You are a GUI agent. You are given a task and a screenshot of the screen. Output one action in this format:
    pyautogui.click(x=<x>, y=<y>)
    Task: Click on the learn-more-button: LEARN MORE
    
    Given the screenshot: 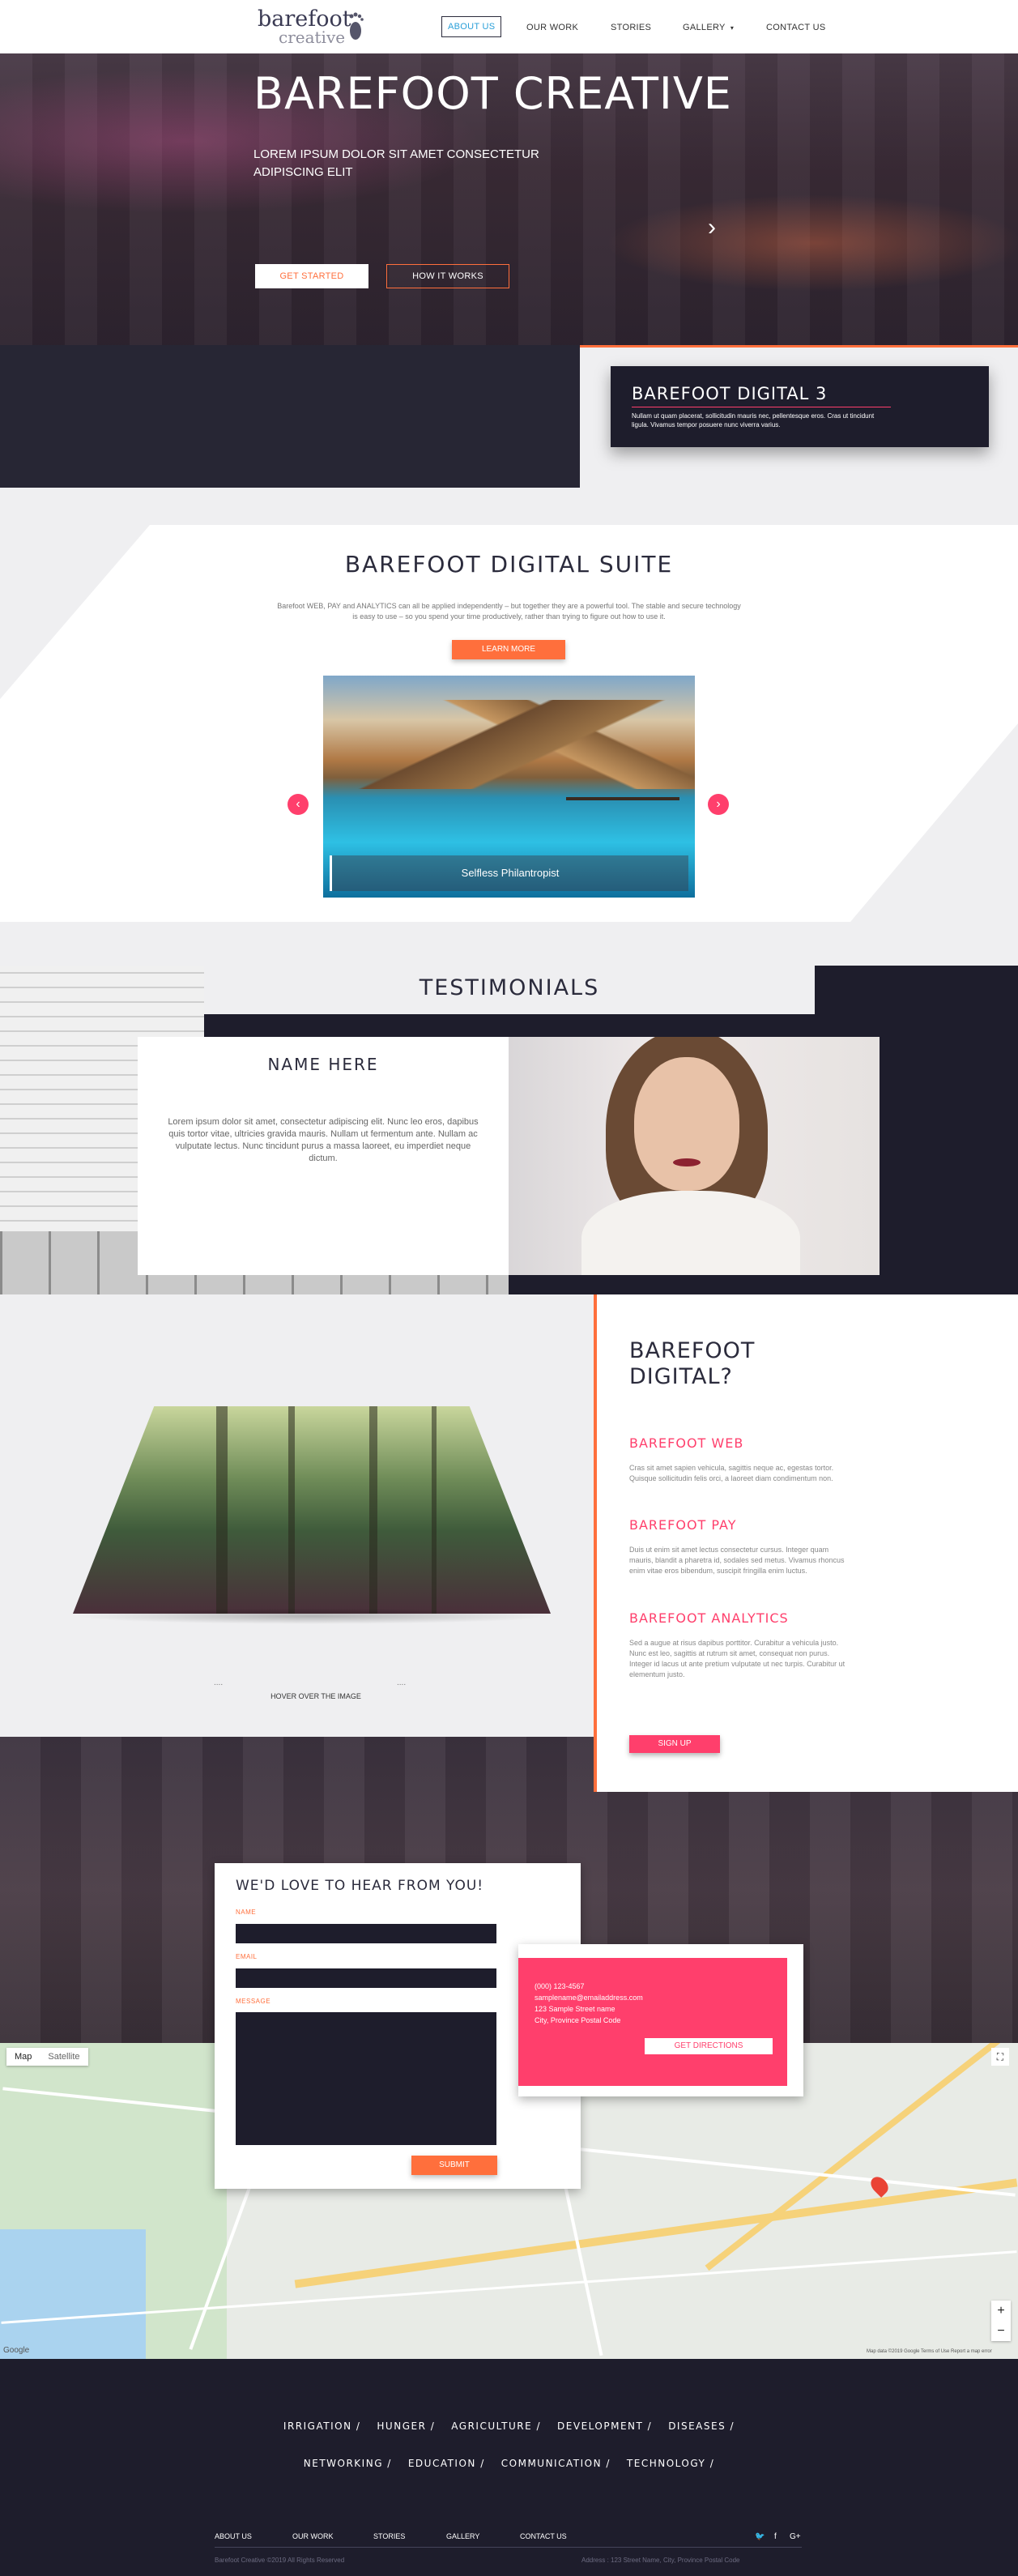 What is the action you would take?
    pyautogui.click(x=509, y=650)
    